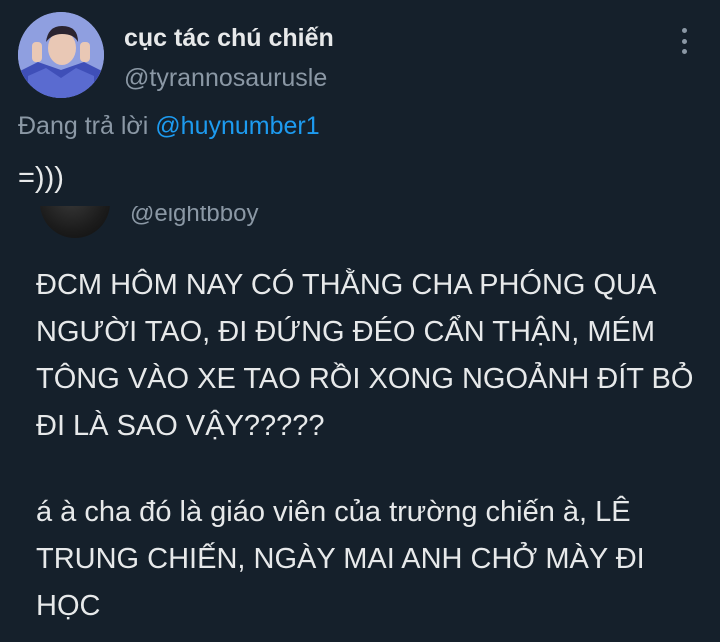 The height and width of the screenshot is (642, 720). Describe the element at coordinates (229, 38) in the screenshot. I see `author-display-name: cục tác chú chiến` at that location.